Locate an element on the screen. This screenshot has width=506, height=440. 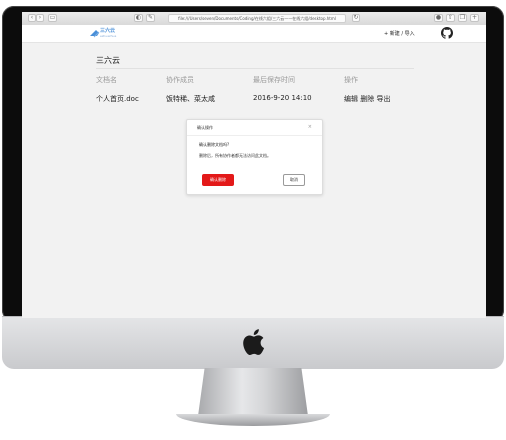
app-header: 三六云 ezhuazhua + 新建 / 导入 is located at coordinates (254, 34).